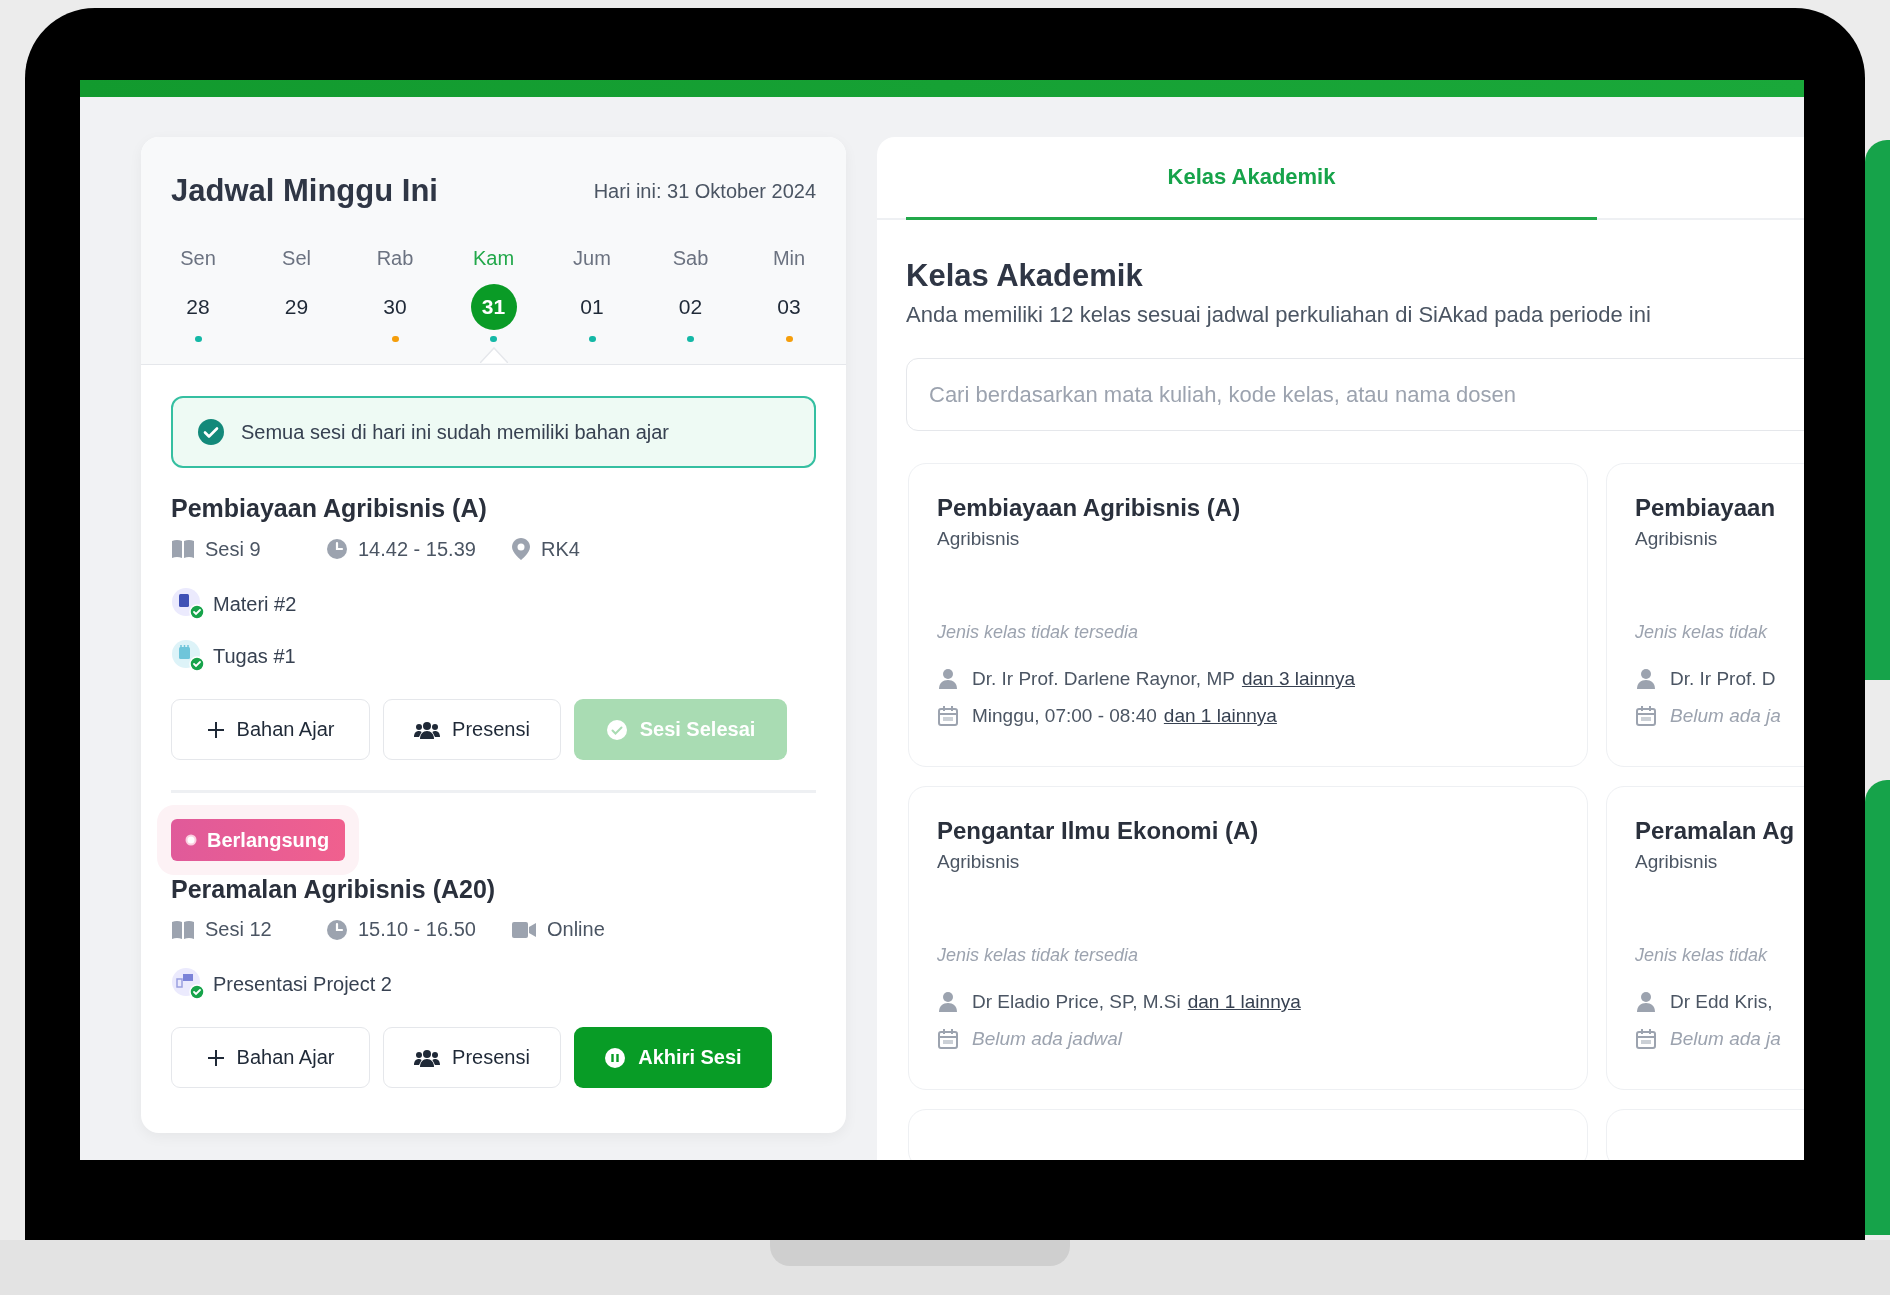 The width and height of the screenshot is (1890, 1295). I want to click on class-card: Pengantar Ilmu Ekonomi (A) Agribisnis Jenis kelas tidak tersedia Dr Eladio Price, SP, M.Si dan 1 lainnya Belum ada jadwal, so click(1248, 938).